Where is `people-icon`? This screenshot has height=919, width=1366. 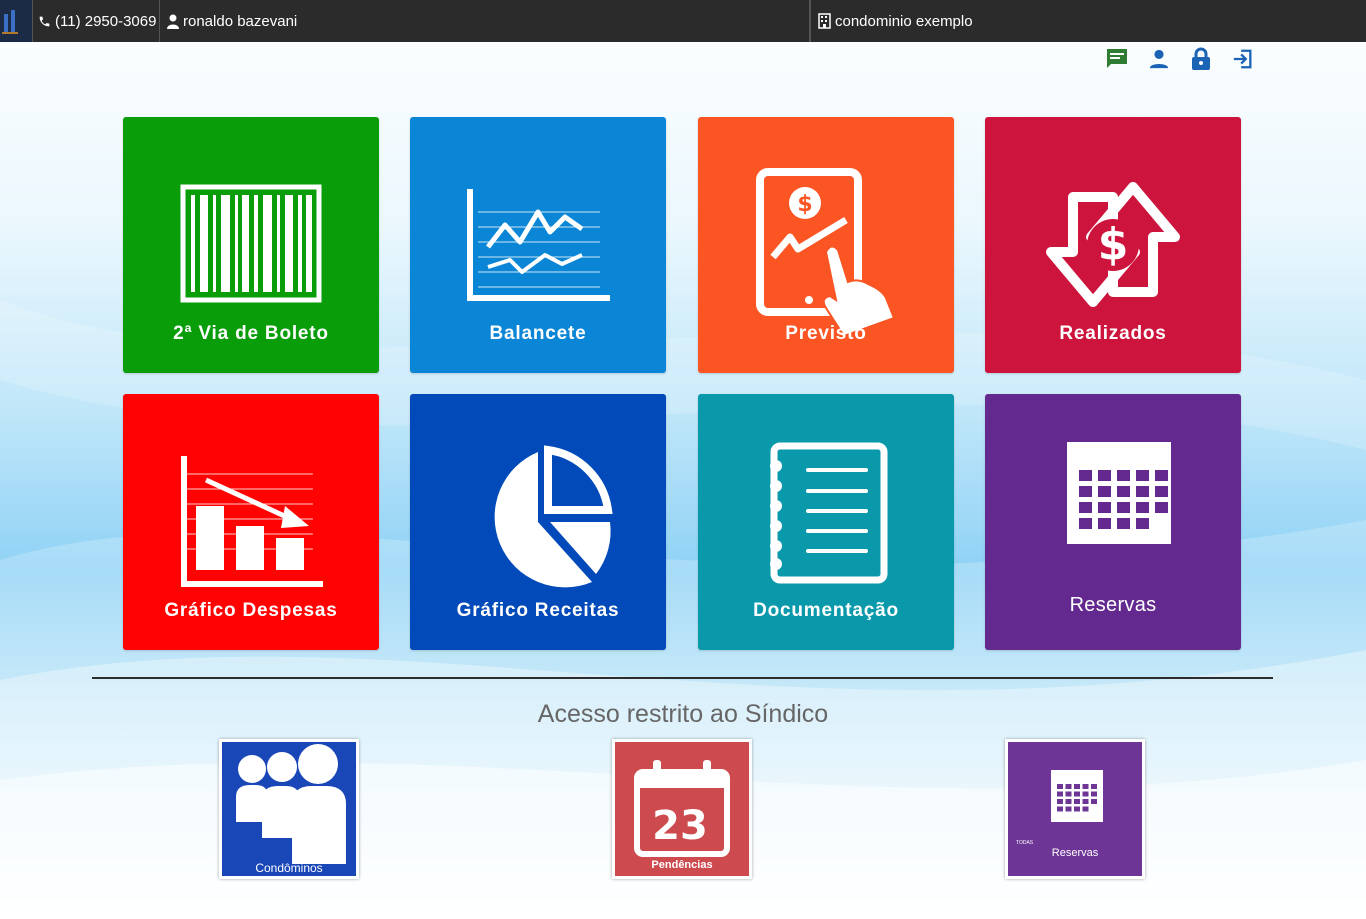
people-icon is located at coordinates (291, 804).